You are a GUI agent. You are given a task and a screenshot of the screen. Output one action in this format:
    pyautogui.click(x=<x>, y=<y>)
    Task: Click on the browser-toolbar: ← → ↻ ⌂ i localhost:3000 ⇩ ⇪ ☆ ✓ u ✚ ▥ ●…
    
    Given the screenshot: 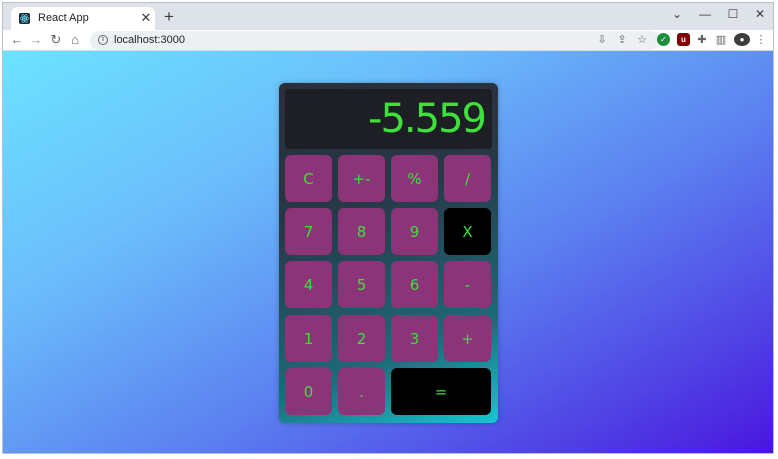 What is the action you would take?
    pyautogui.click(x=388, y=40)
    